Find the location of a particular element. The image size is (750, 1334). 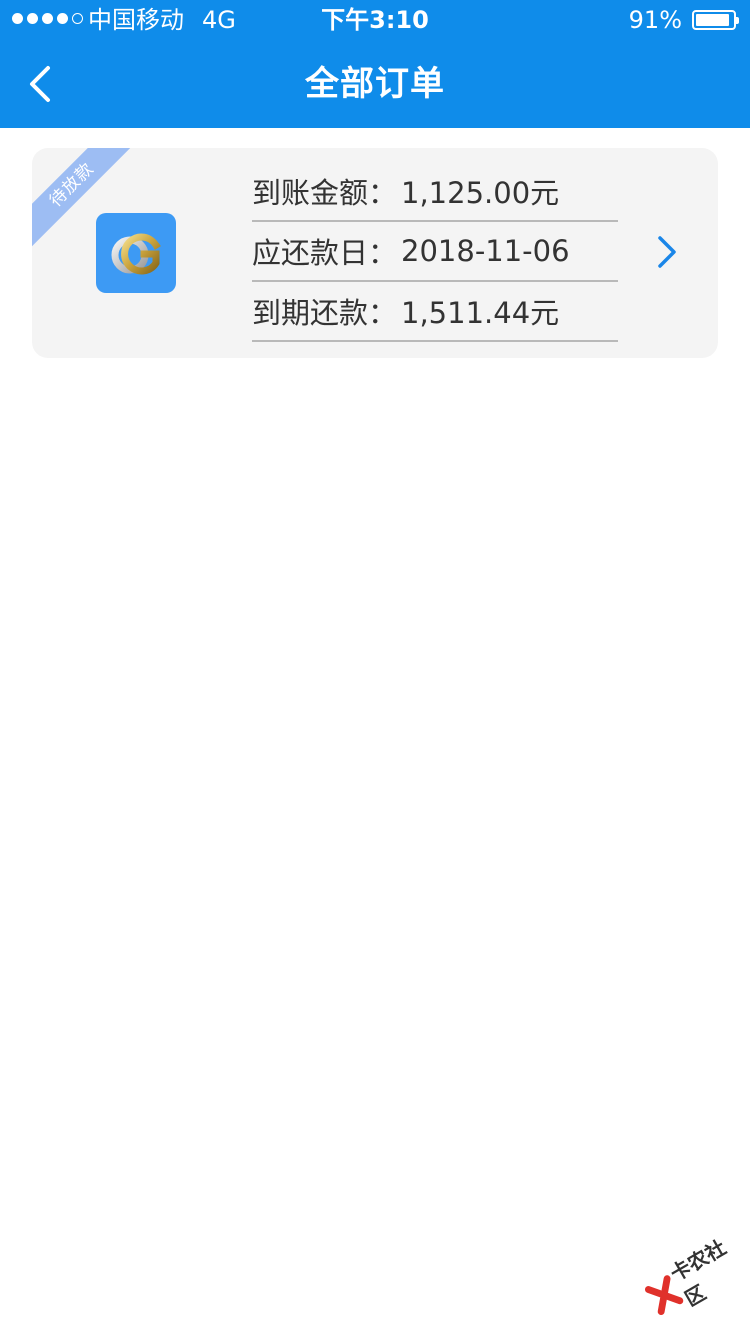

nav-header: 中国移动 4G 下午3:10 91% 全部订单 is located at coordinates (375, 64).